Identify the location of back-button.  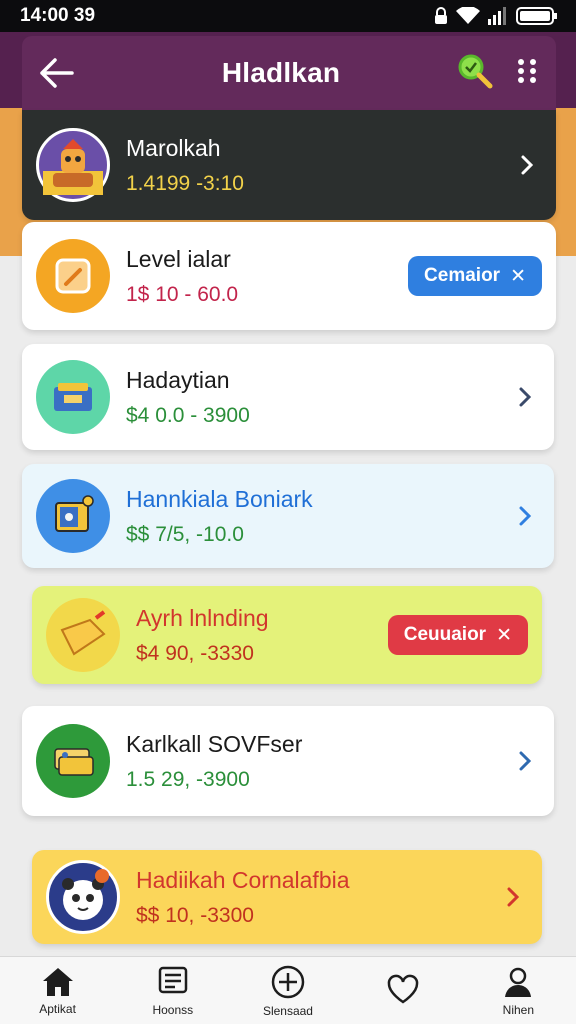
(56, 73).